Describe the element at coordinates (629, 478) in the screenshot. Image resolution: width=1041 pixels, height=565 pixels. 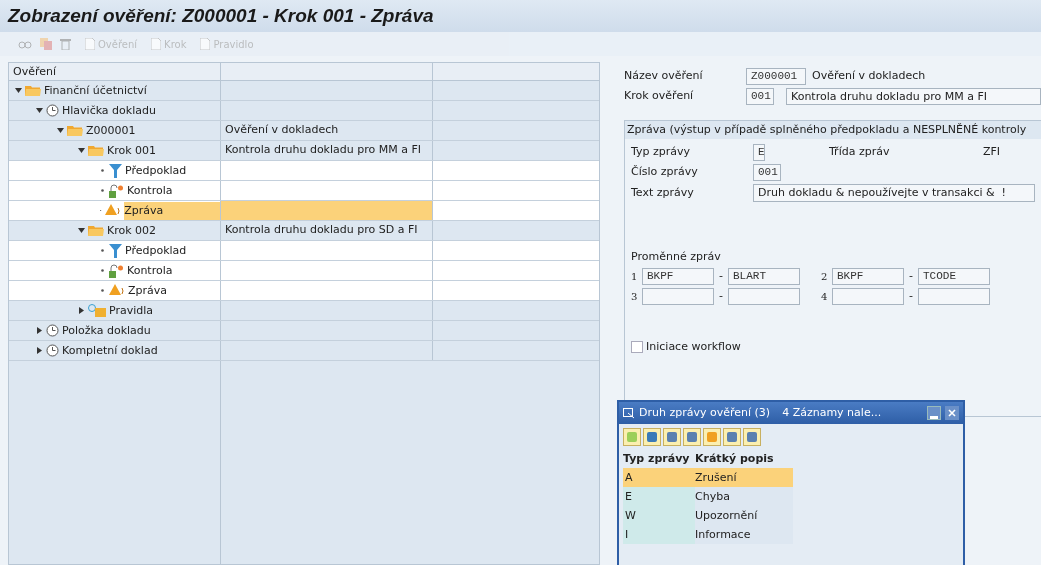
I see `table-cell-text: A` at that location.